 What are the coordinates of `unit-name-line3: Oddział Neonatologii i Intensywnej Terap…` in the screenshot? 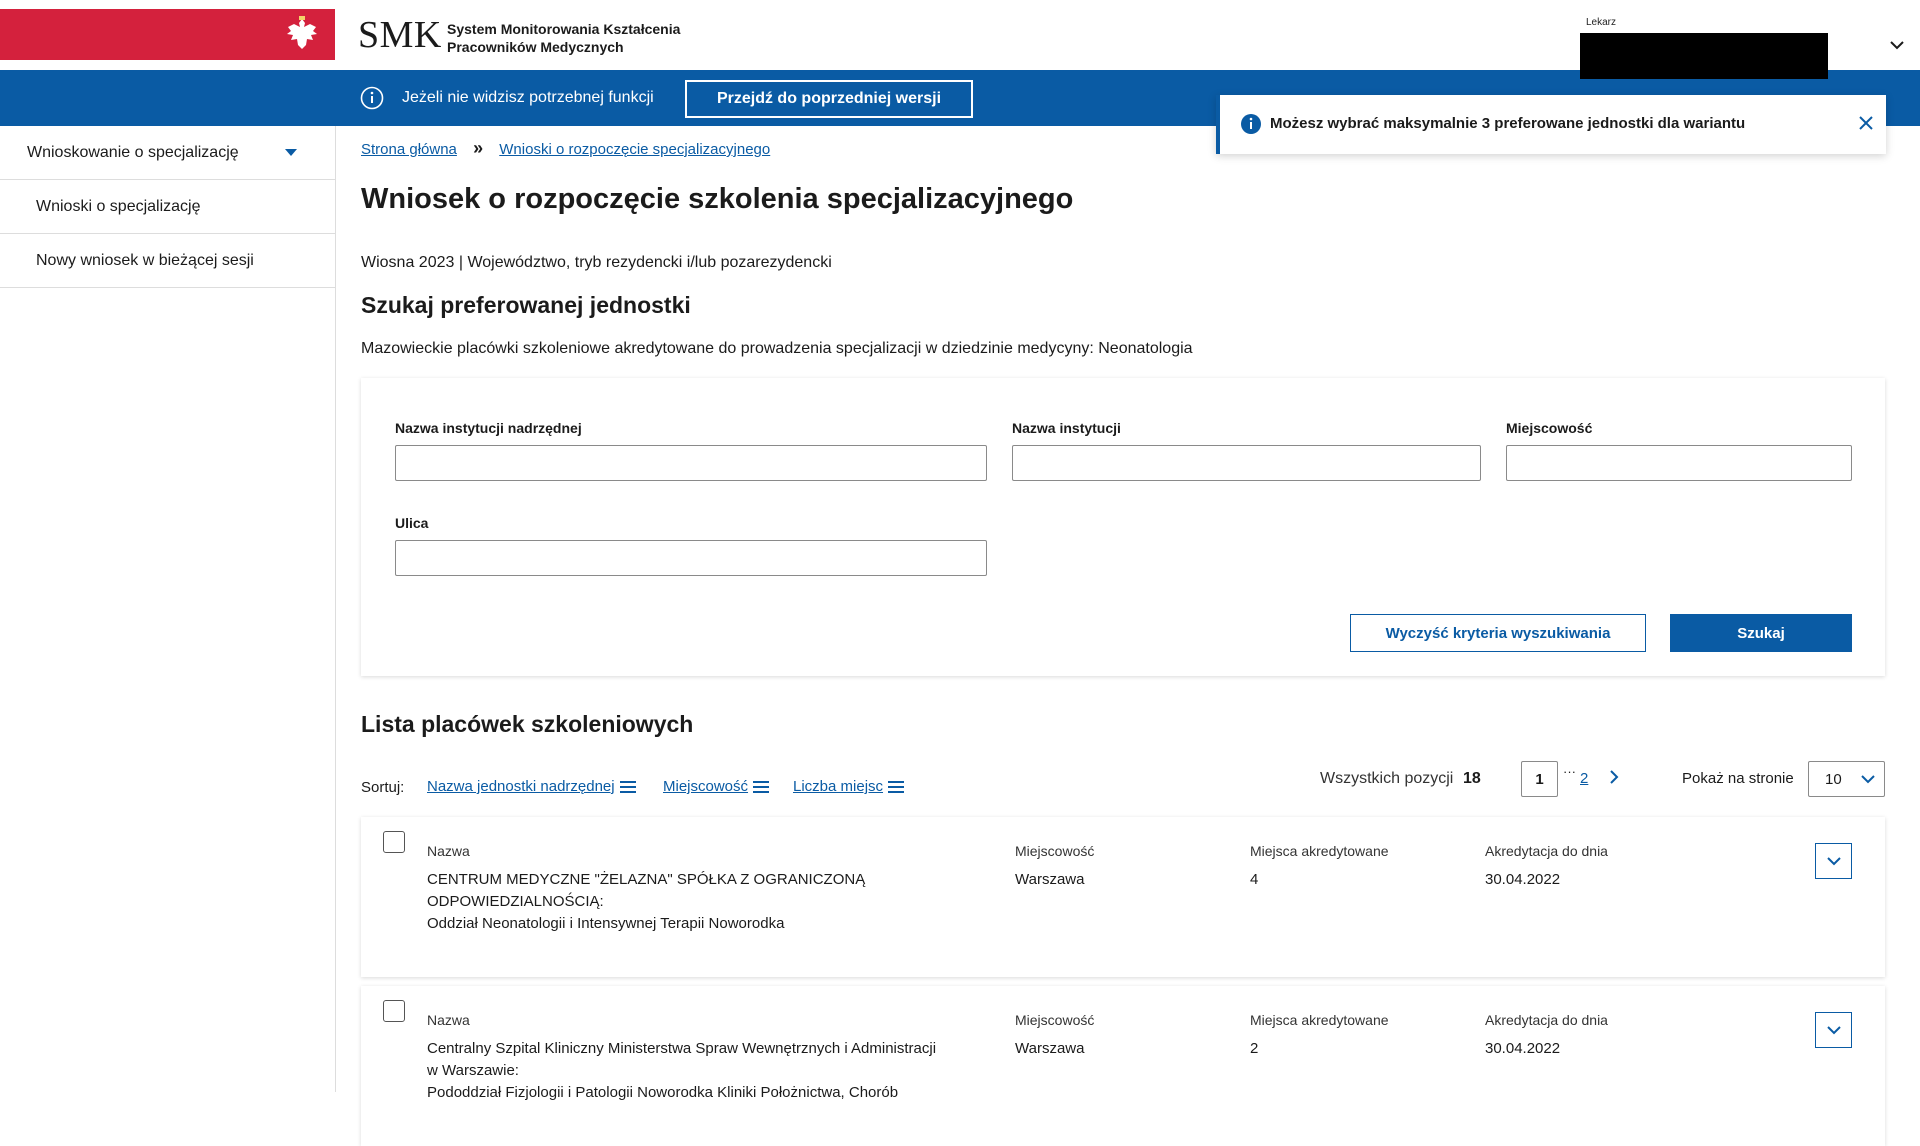 It's located at (606, 923).